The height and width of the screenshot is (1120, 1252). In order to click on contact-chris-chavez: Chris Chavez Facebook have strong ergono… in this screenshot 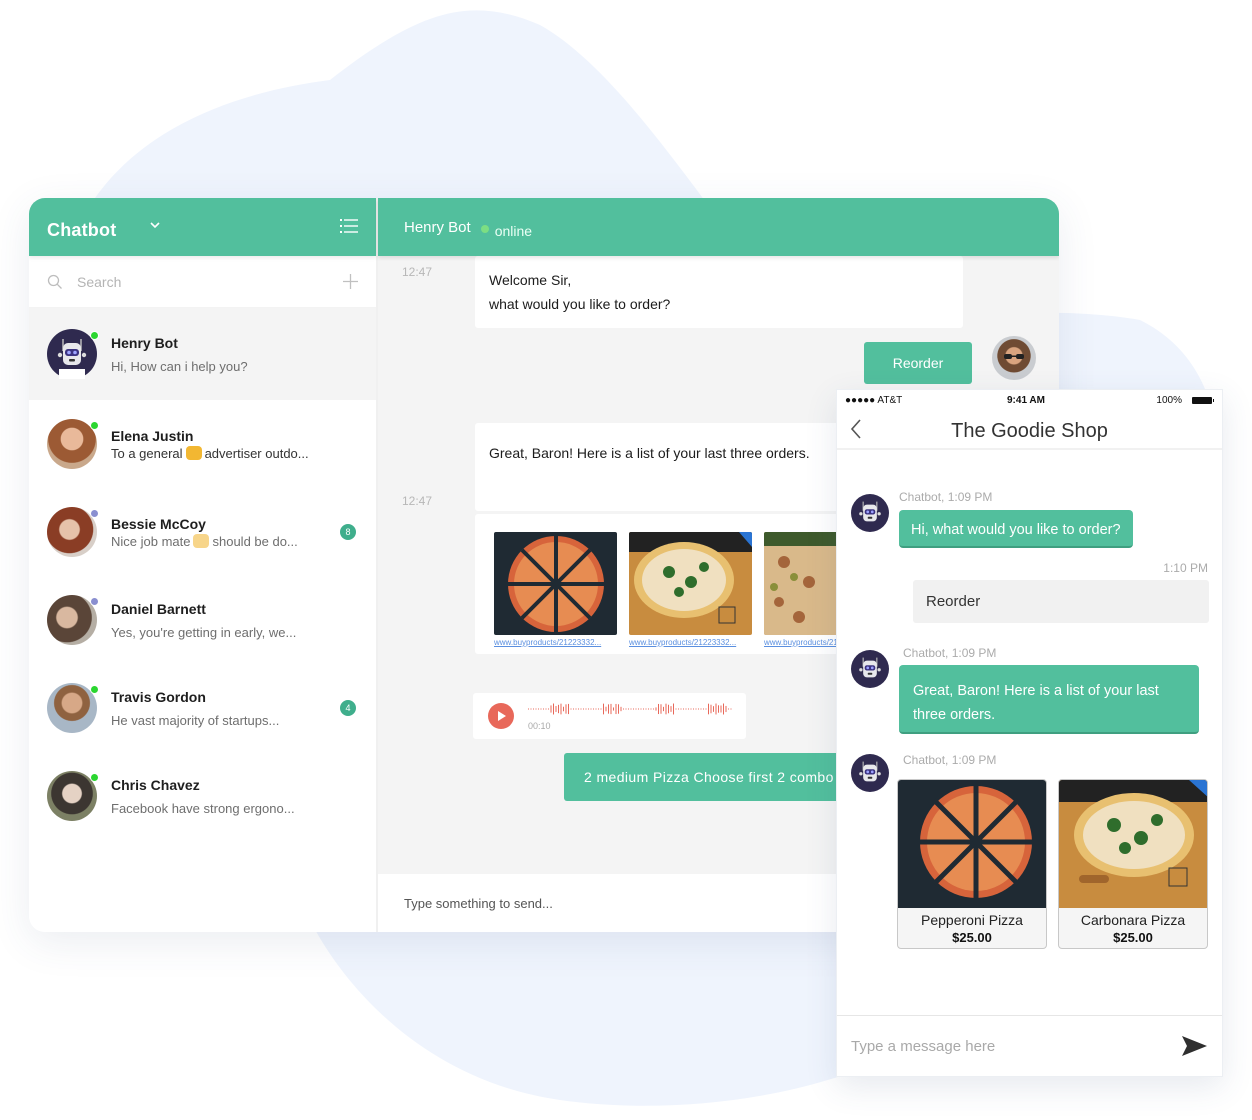, I will do `click(202, 796)`.